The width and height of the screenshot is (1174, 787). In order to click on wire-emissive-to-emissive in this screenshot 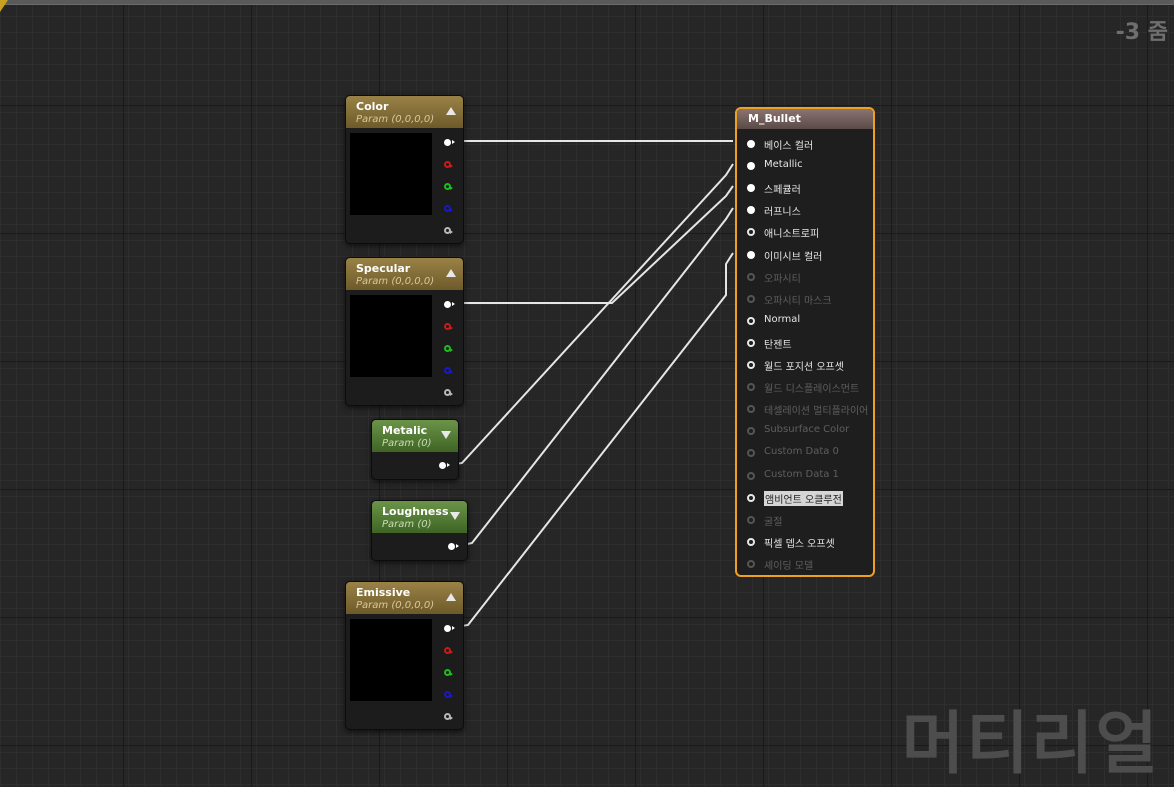, I will do `click(594, 440)`.